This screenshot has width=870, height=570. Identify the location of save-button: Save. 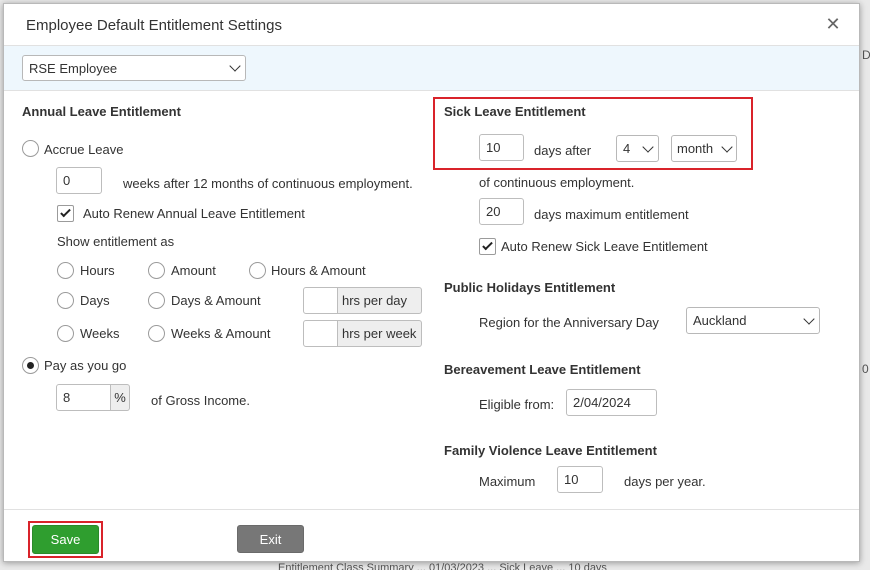
(65, 539).